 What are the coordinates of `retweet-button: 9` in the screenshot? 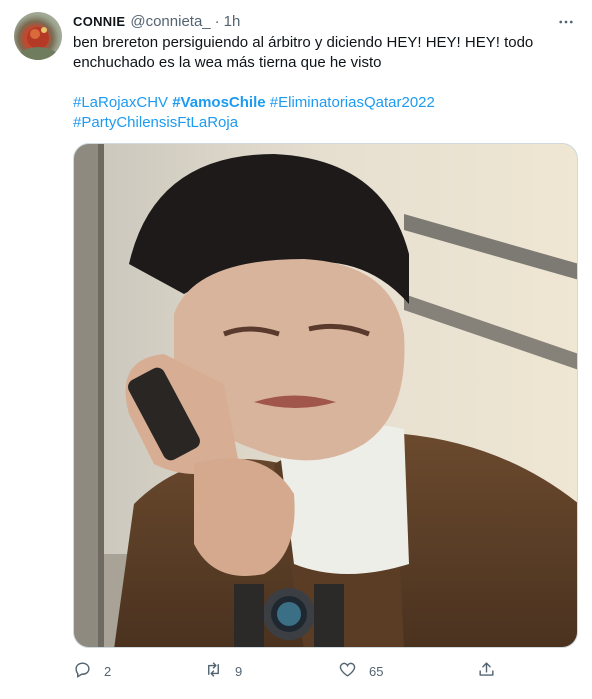 It's located at (223, 671).